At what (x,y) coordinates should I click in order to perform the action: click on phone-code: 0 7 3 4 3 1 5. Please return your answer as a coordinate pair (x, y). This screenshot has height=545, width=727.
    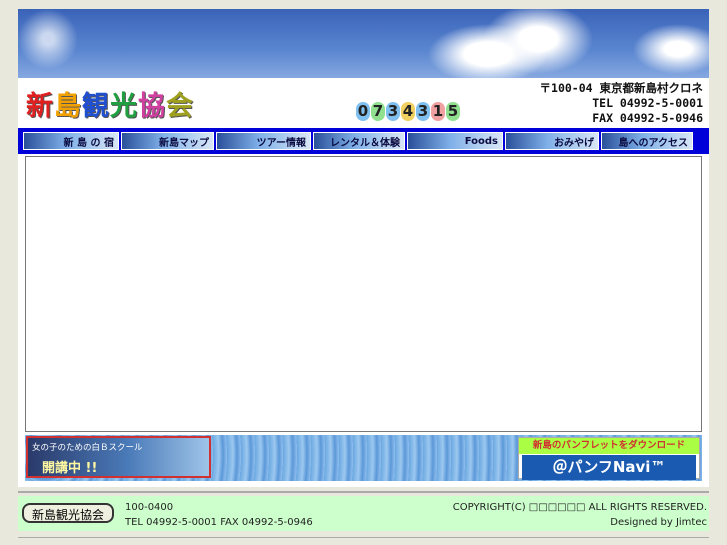
    Looking at the image, I should click on (408, 111).